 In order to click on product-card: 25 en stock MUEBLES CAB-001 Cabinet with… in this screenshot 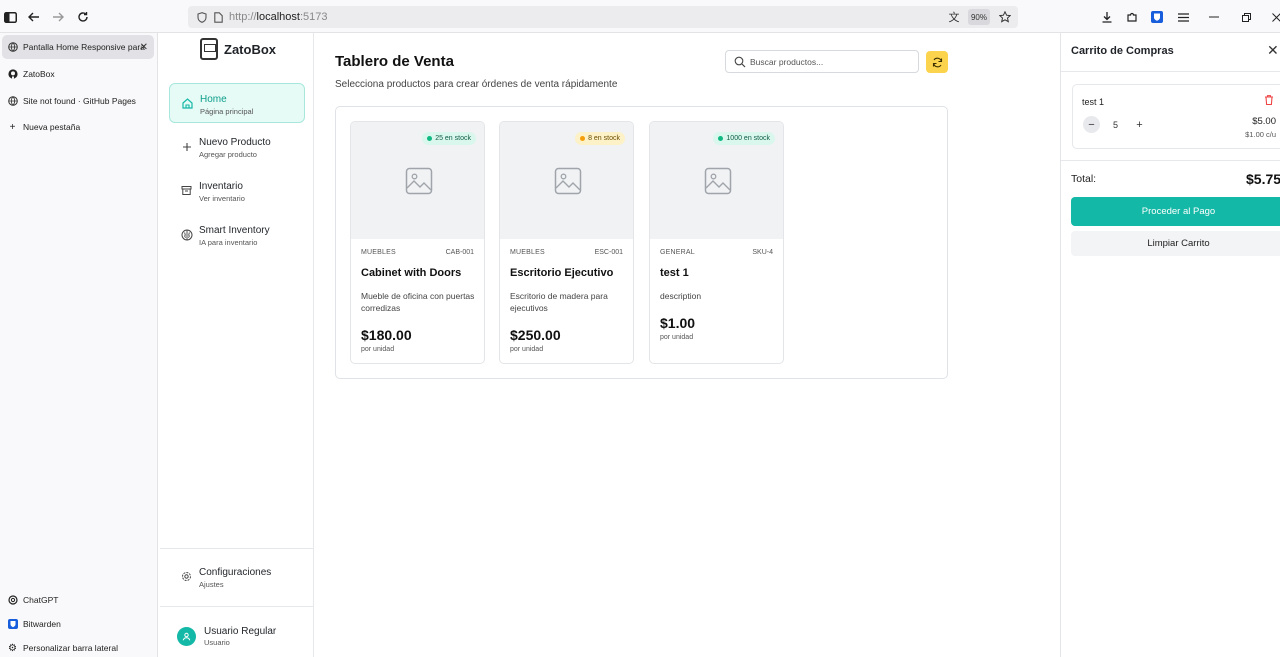, I will do `click(417, 242)`.